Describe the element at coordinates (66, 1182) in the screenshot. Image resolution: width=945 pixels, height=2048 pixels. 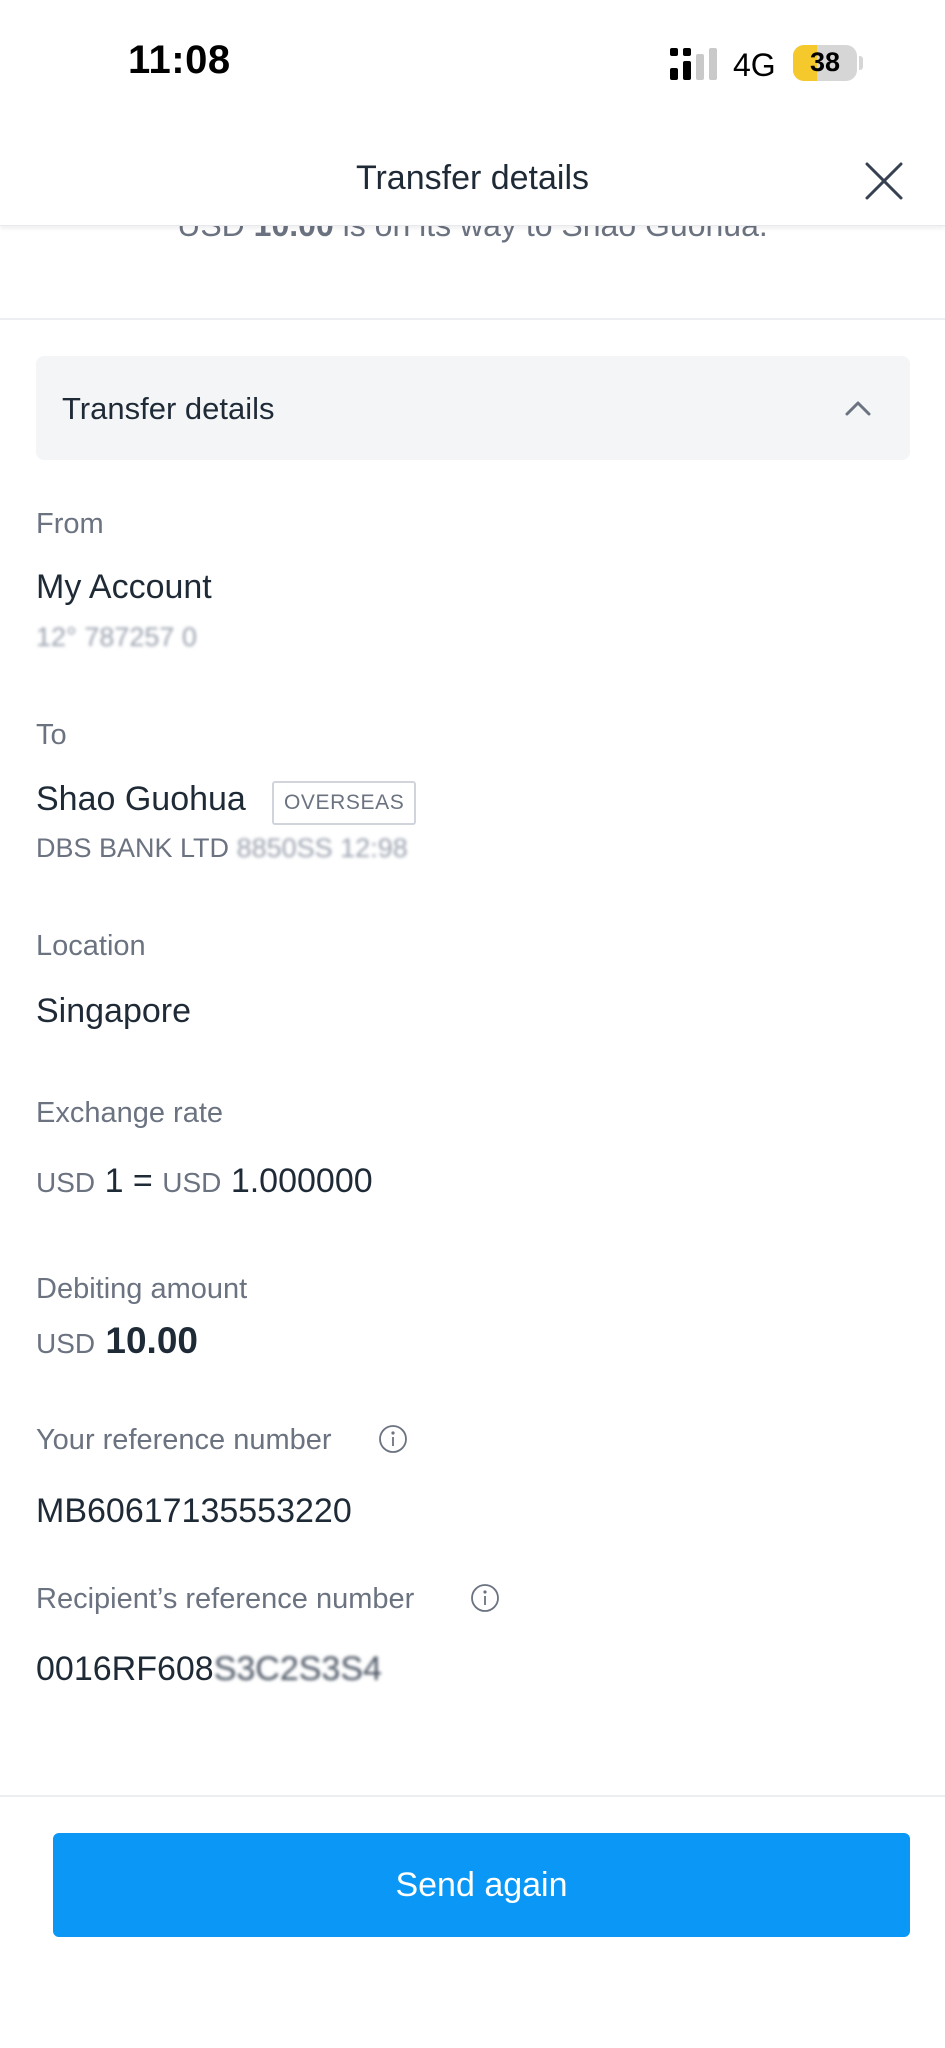
I see `rate-from-currency: USD` at that location.